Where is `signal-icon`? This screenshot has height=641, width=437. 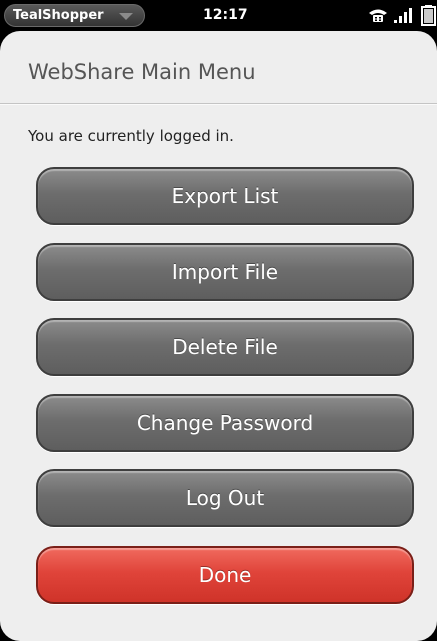
signal-icon is located at coordinates (403, 15).